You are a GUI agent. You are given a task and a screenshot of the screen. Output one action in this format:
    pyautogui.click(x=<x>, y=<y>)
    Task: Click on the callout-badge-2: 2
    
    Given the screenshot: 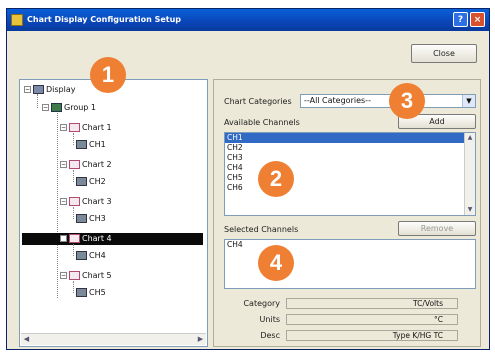 What is the action you would take?
    pyautogui.click(x=276, y=179)
    